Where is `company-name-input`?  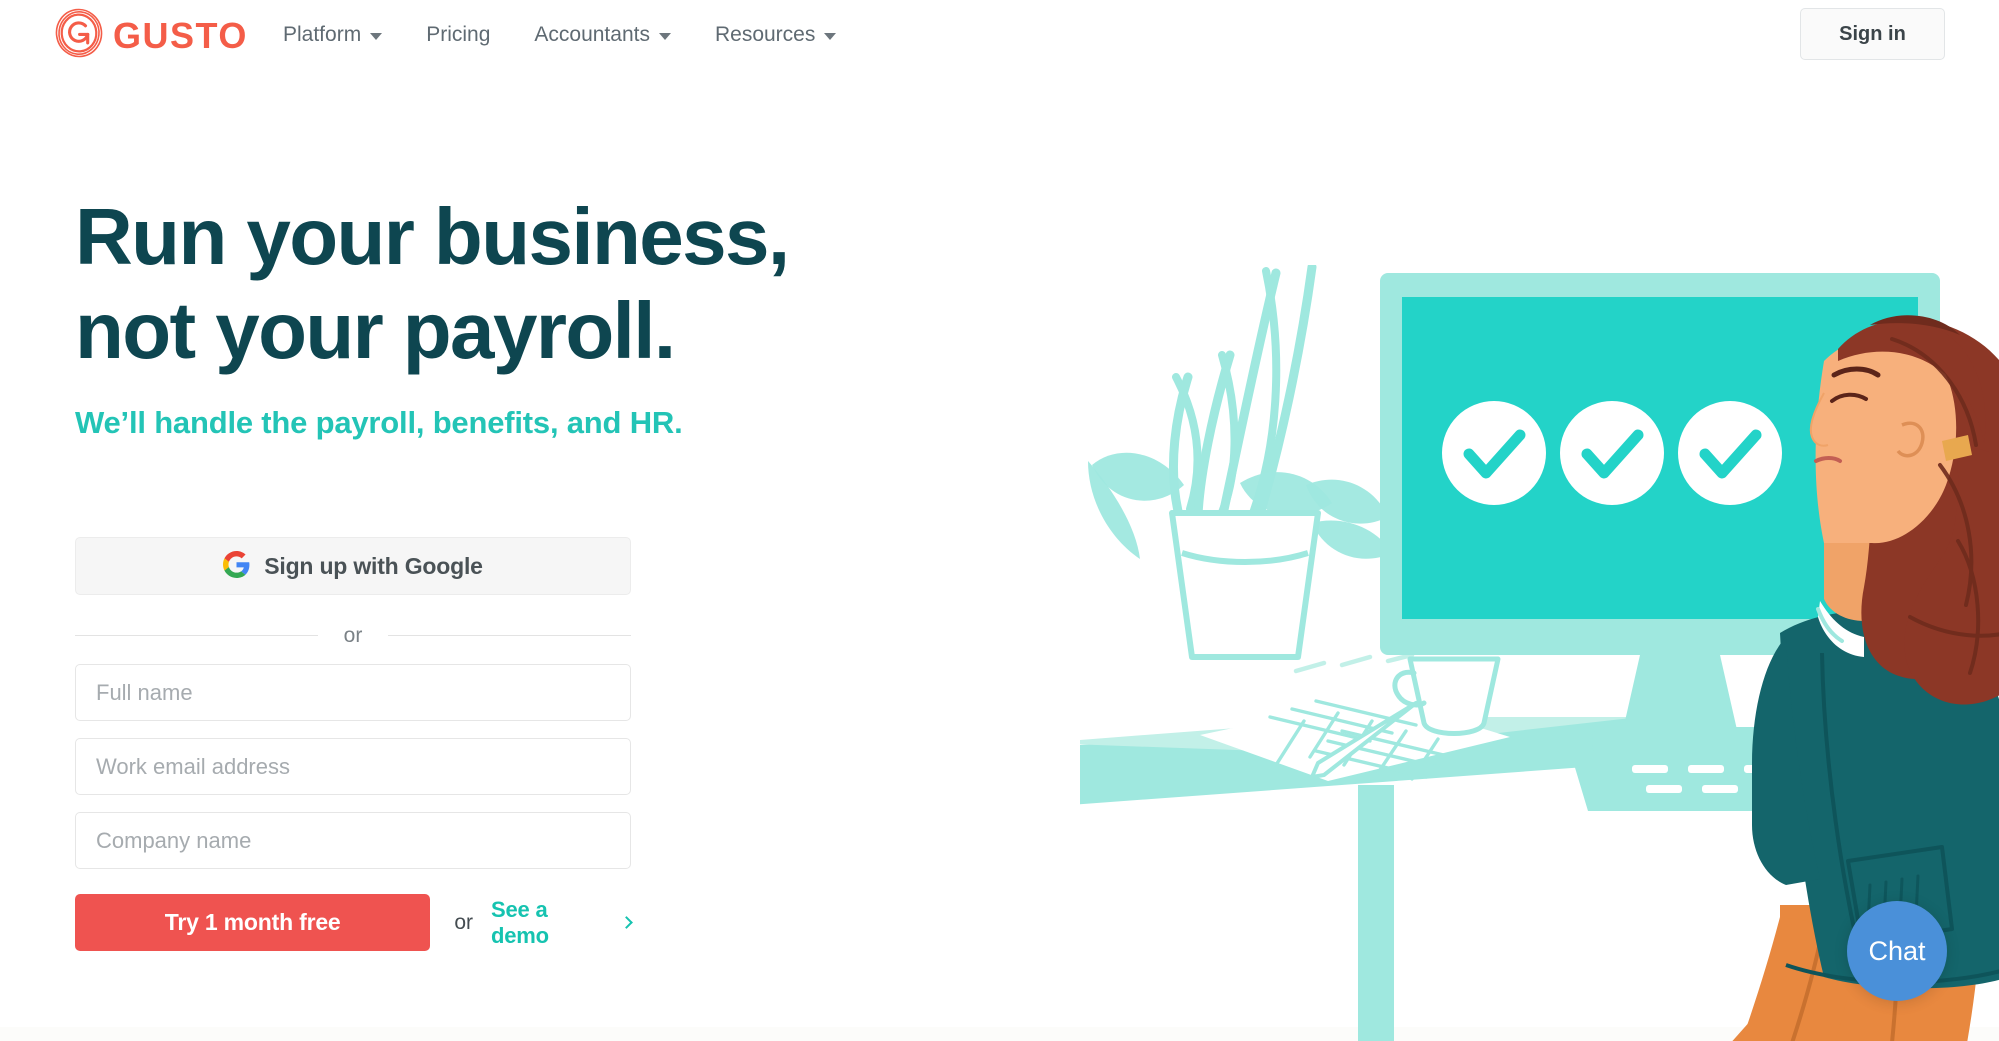
company-name-input is located at coordinates (353, 840).